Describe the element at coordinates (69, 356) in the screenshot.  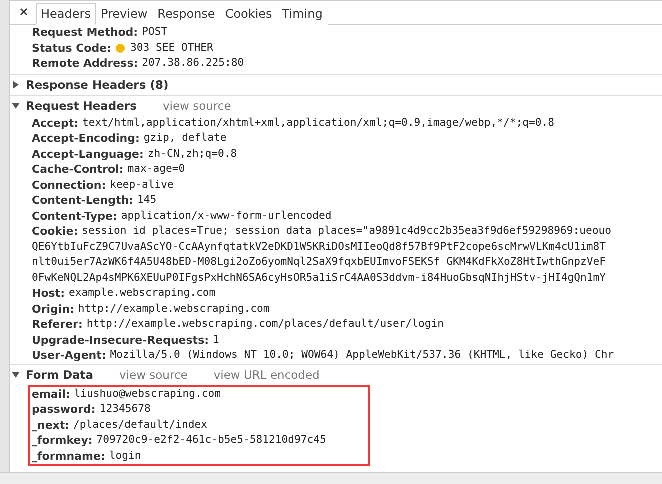
I see `header-name: User-Agent:` at that location.